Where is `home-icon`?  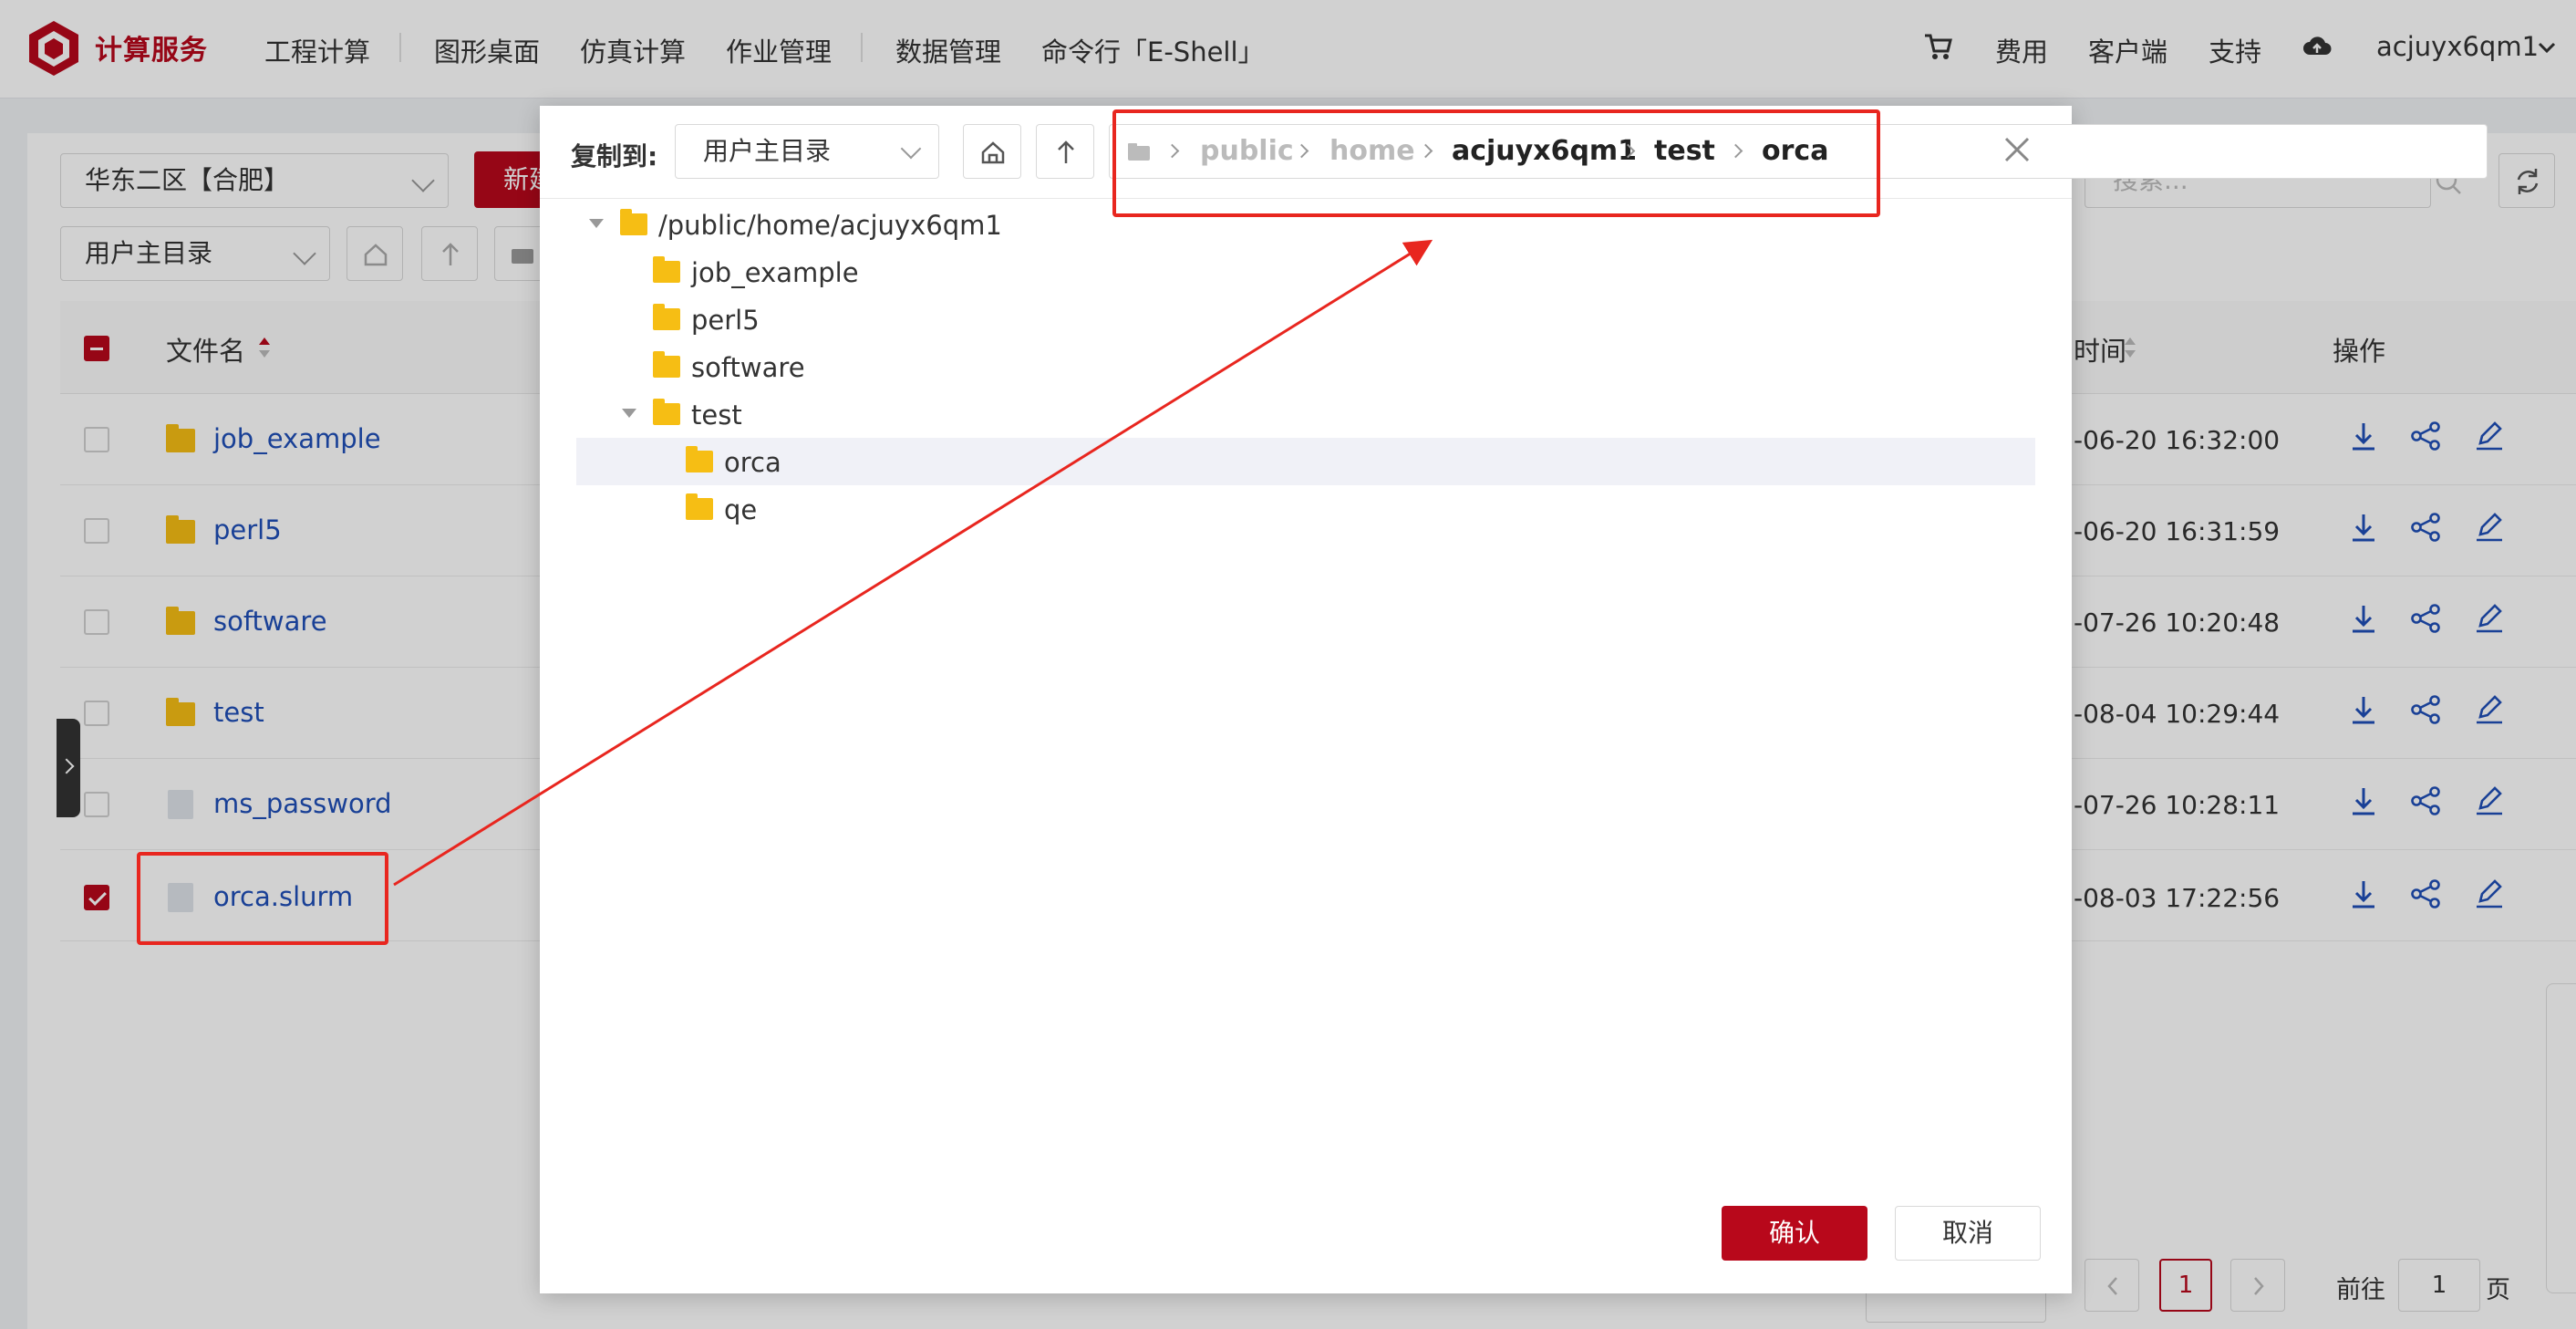 home-icon is located at coordinates (993, 152).